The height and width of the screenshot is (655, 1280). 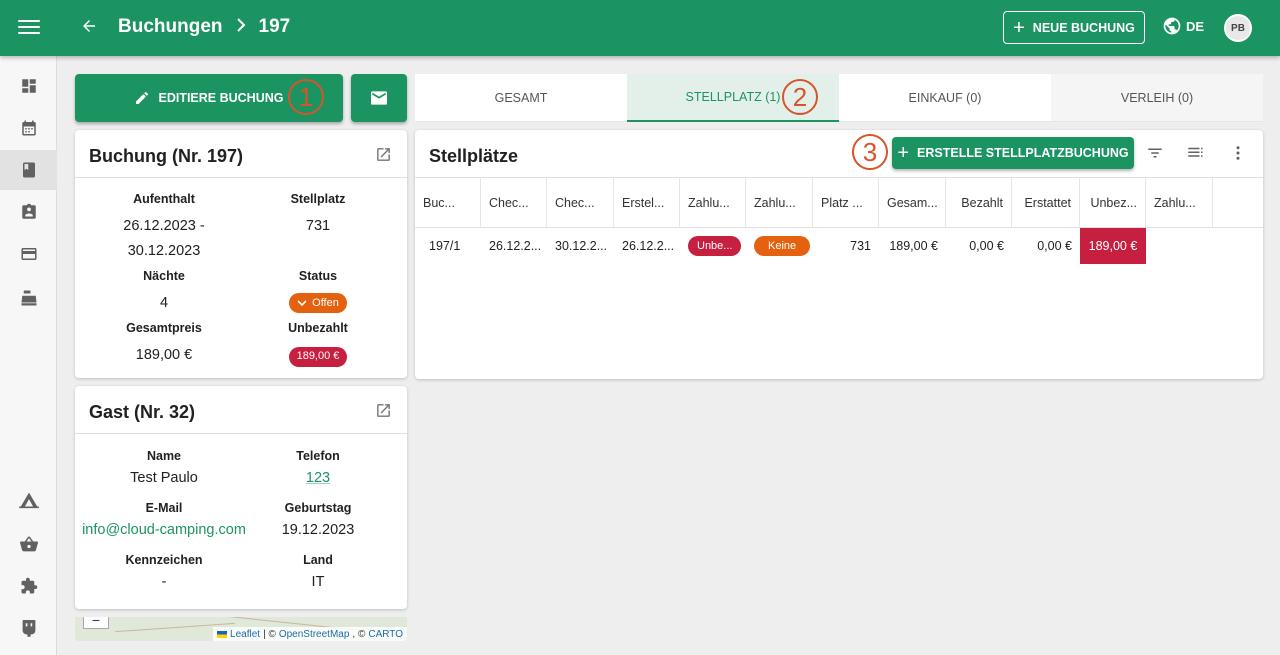 I want to click on nav-power, so click(x=28, y=628).